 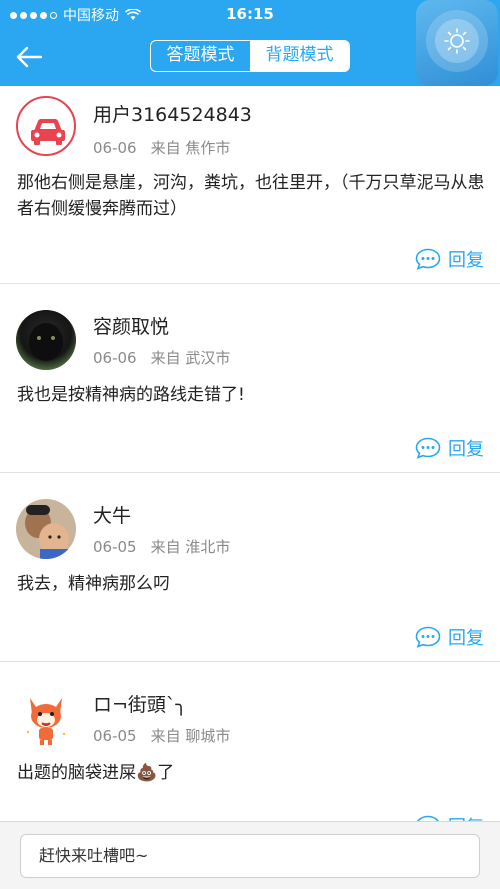 I want to click on assistive-touch-button, so click(x=457, y=43).